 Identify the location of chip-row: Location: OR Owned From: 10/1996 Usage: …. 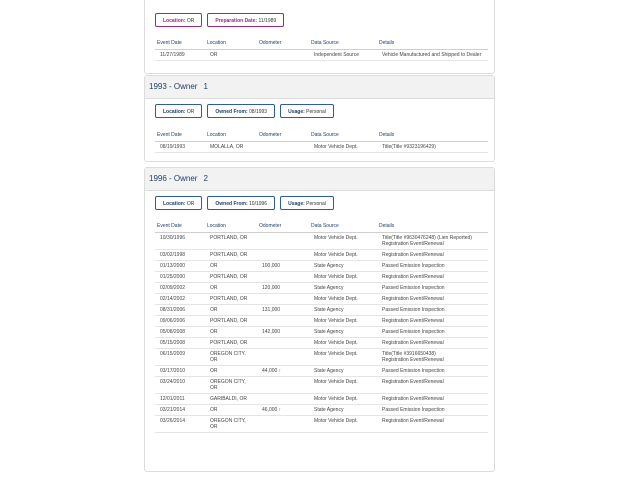
(244, 203).